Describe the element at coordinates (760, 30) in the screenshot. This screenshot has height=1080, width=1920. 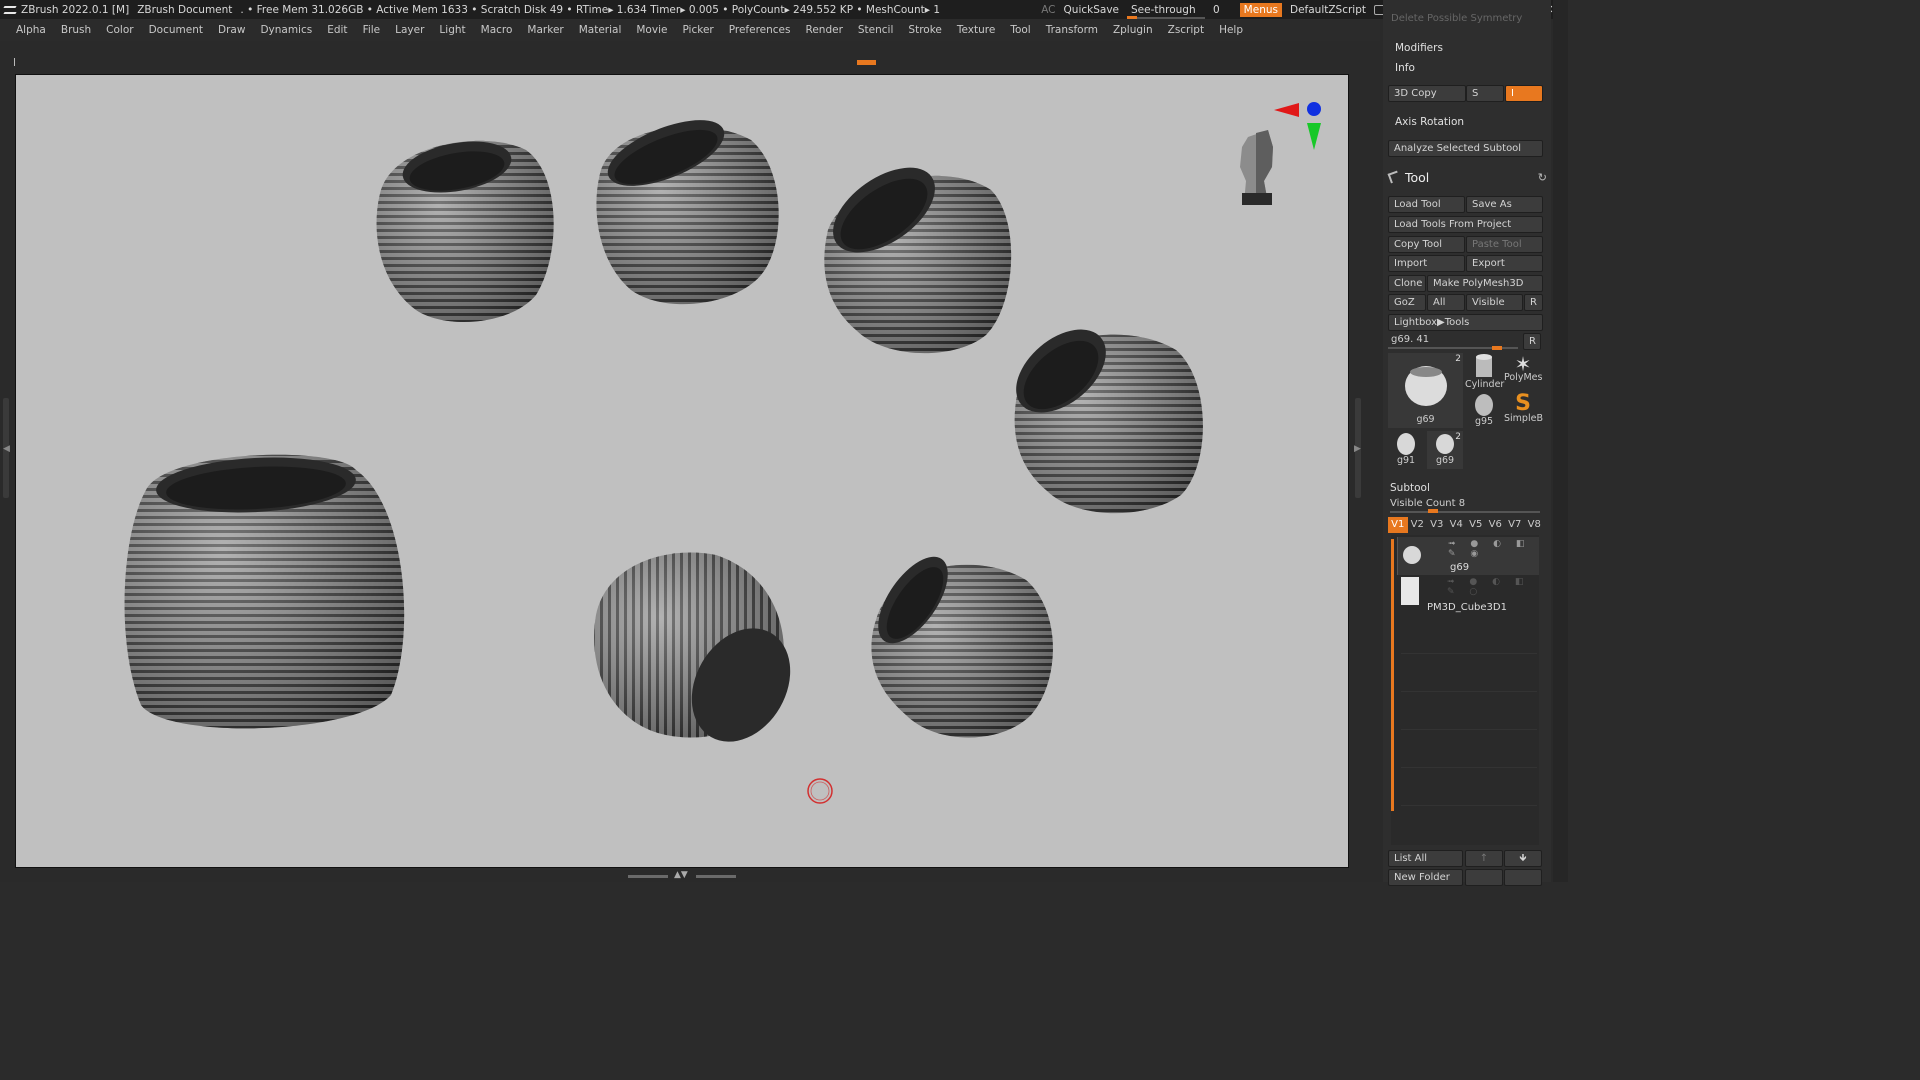
I see `menu-preferences: Preferences` at that location.